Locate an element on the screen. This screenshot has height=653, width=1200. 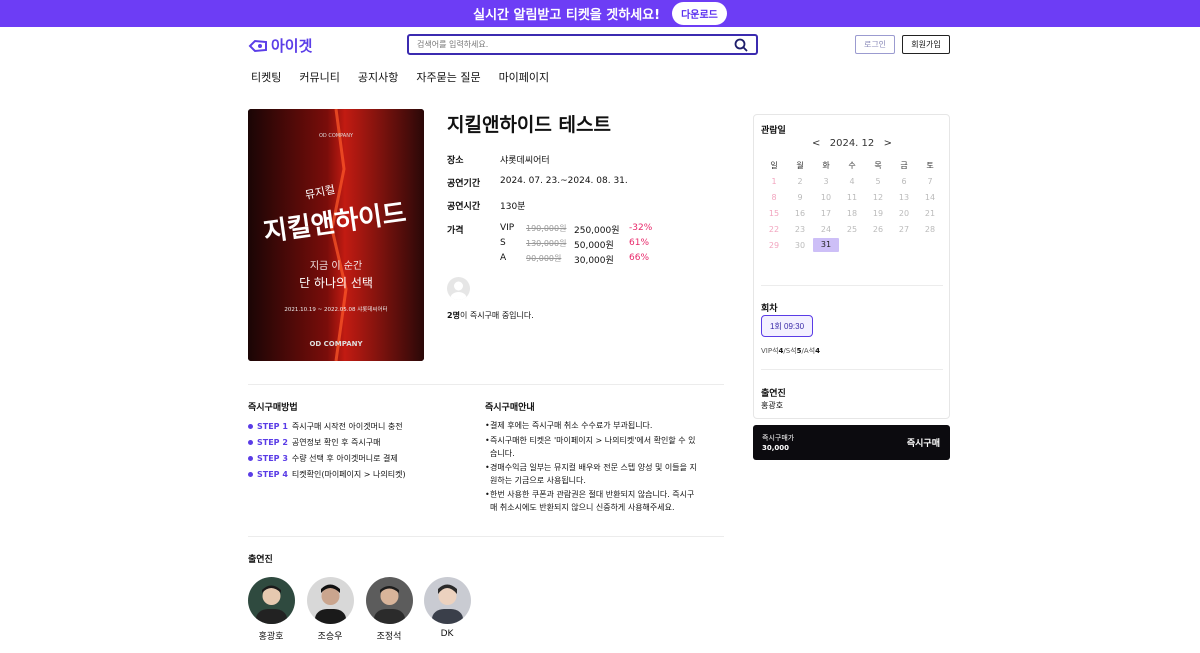
calendar-day: 29 is located at coordinates (774, 245).